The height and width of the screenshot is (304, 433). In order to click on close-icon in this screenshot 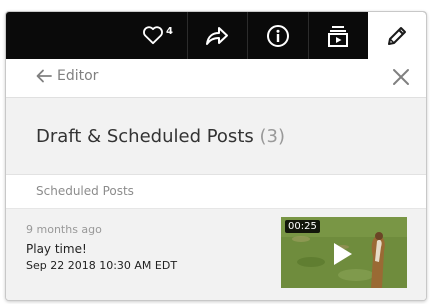, I will do `click(401, 77)`.